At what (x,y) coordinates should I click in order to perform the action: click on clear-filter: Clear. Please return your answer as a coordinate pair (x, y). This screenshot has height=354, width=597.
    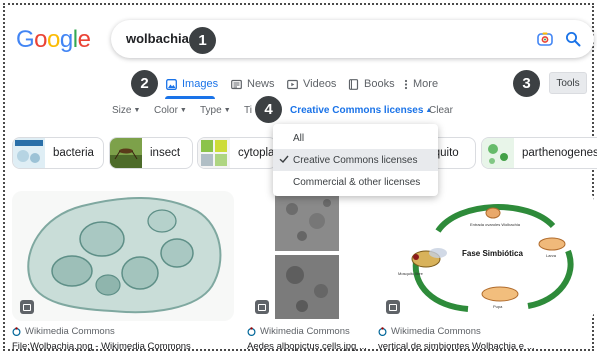
    Looking at the image, I should click on (441, 110).